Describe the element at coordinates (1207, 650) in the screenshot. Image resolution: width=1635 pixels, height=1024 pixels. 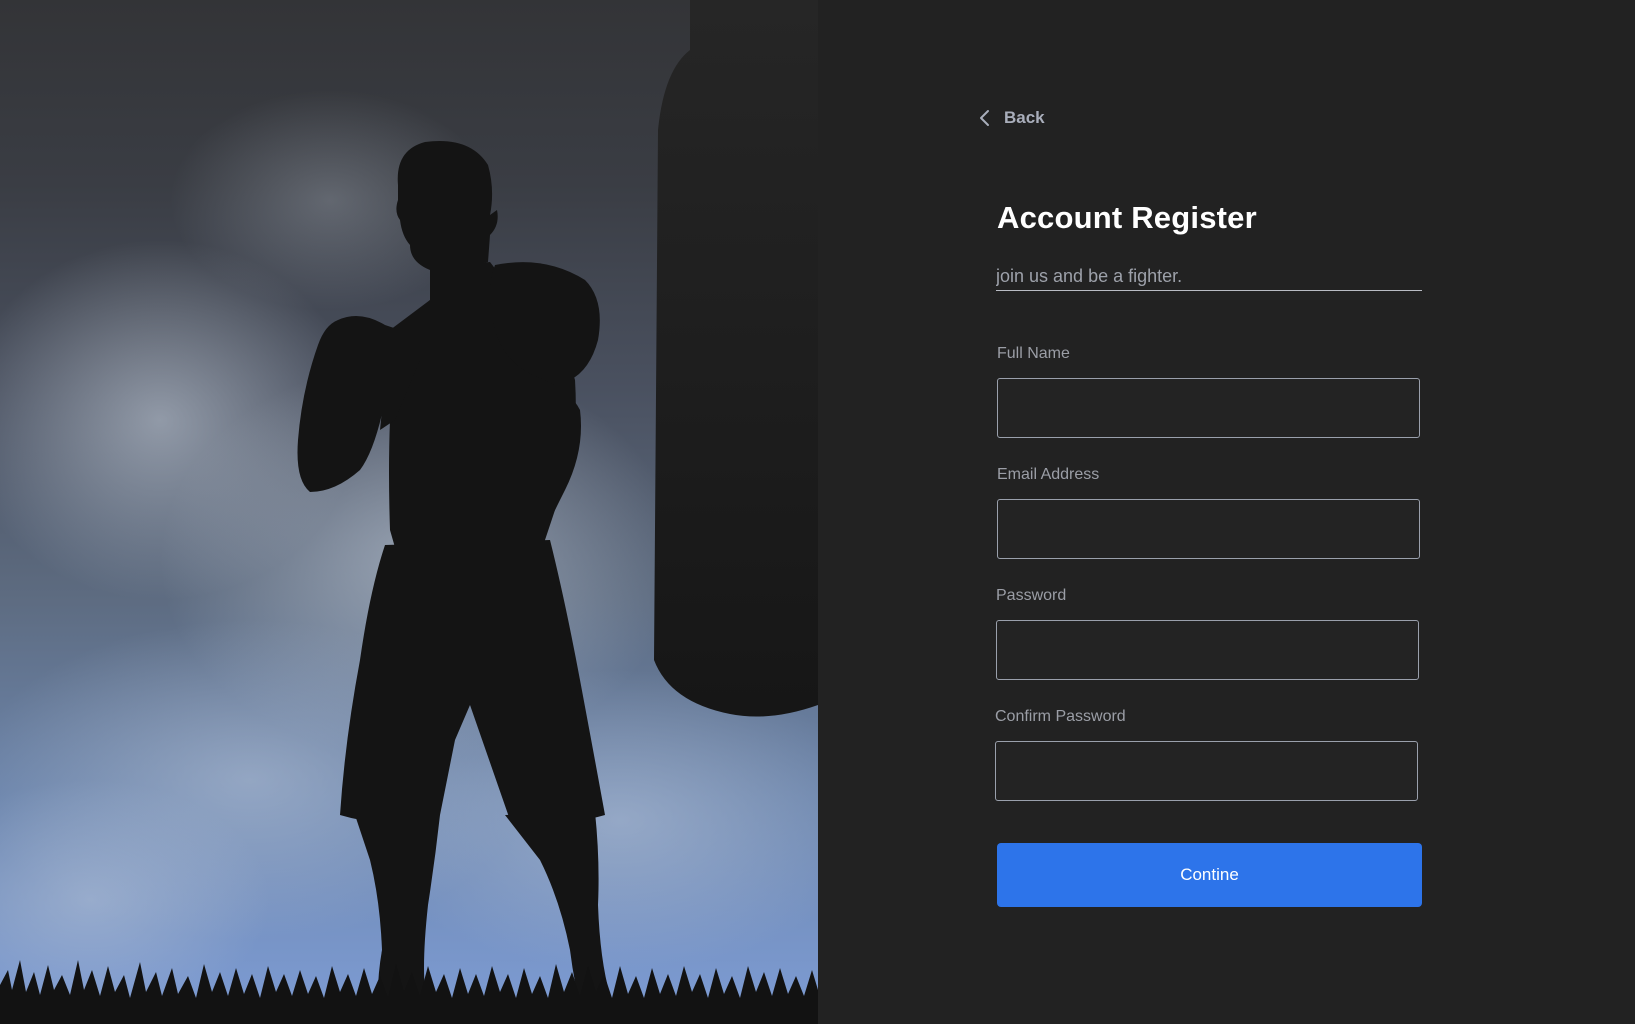
I see `password-input` at that location.